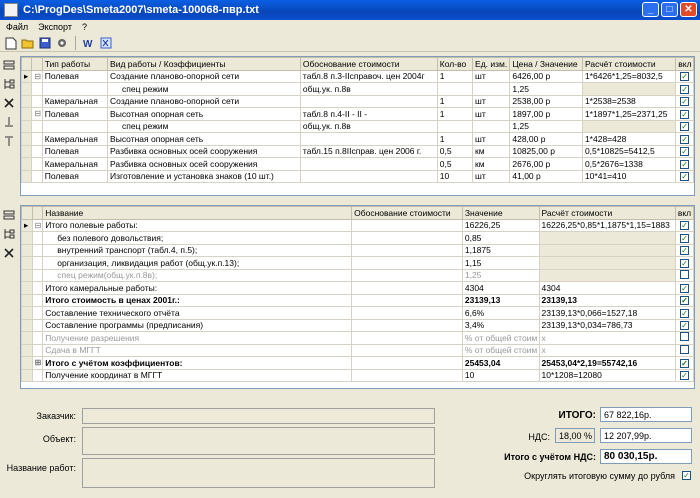 Image resolution: width=700 pixels, height=498 pixels. What do you see at coordinates (629, 101) in the screenshot?
I see `cell-calc: 1*2538=2538` at bounding box center [629, 101].